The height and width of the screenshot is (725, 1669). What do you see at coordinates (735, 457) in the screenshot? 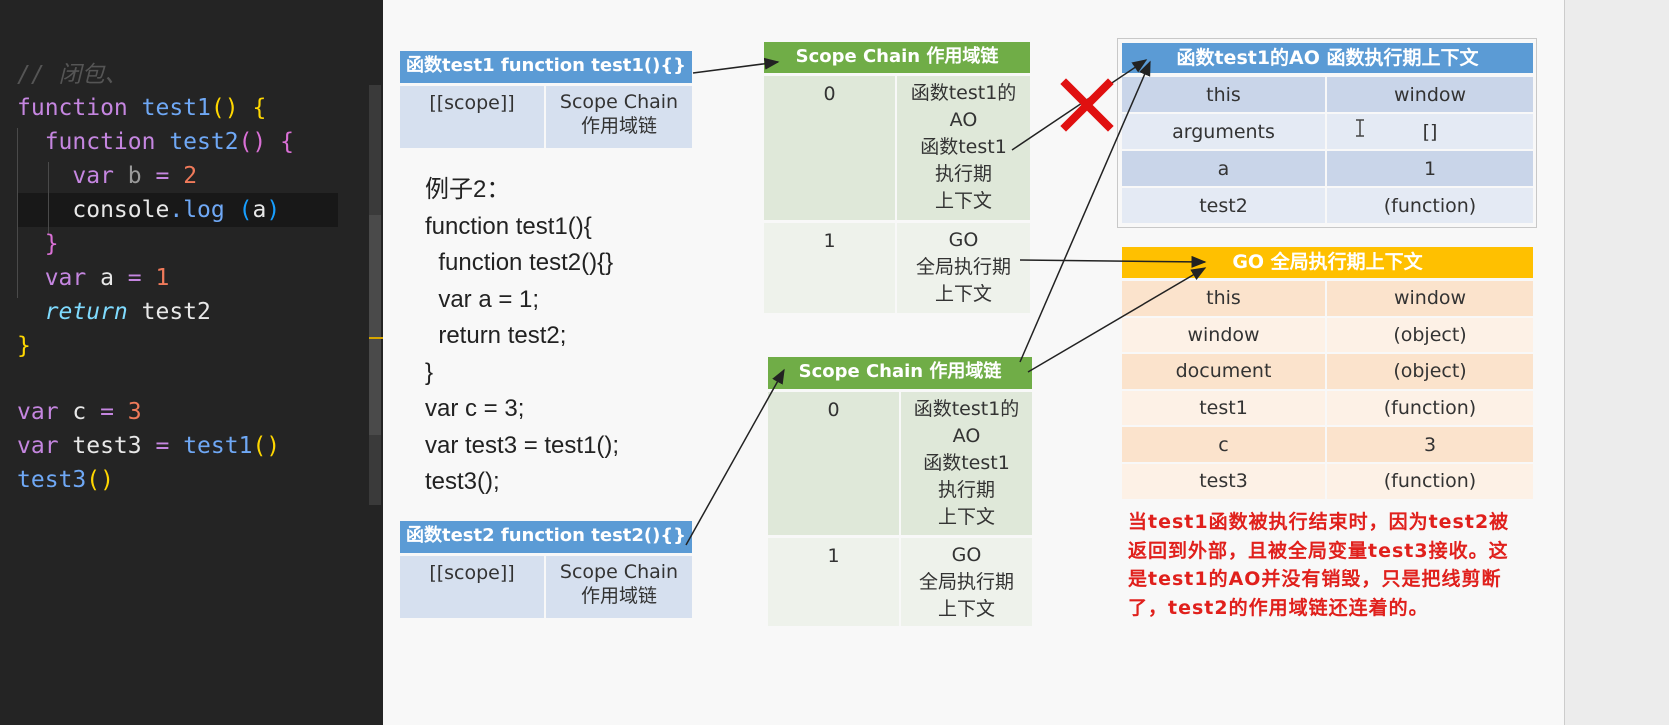
I see `arrow-test2-to-scope-chain` at bounding box center [735, 457].